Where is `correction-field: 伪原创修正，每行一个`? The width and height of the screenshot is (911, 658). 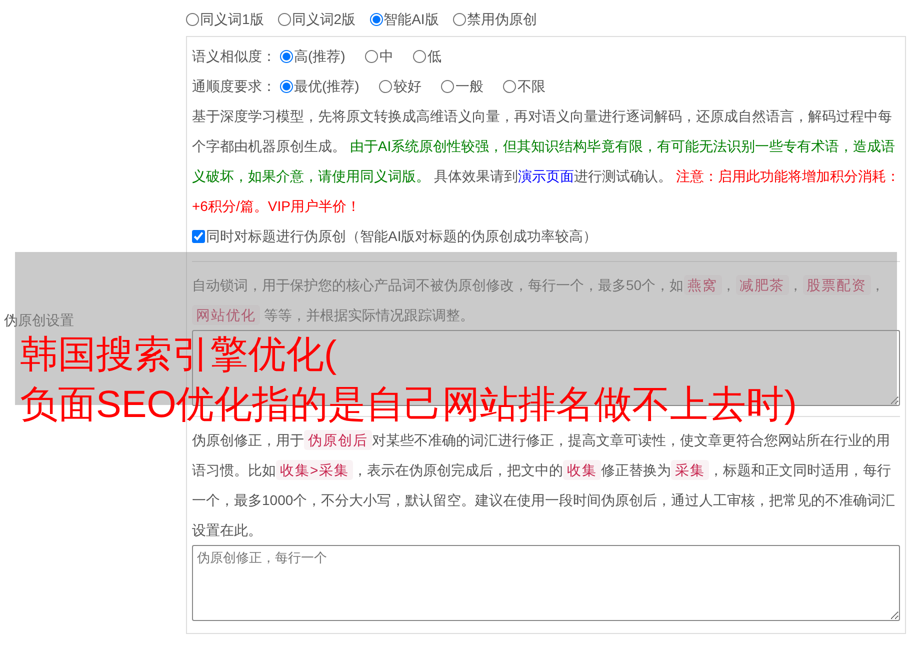 correction-field: 伪原创修正，每行一个 is located at coordinates (546, 583).